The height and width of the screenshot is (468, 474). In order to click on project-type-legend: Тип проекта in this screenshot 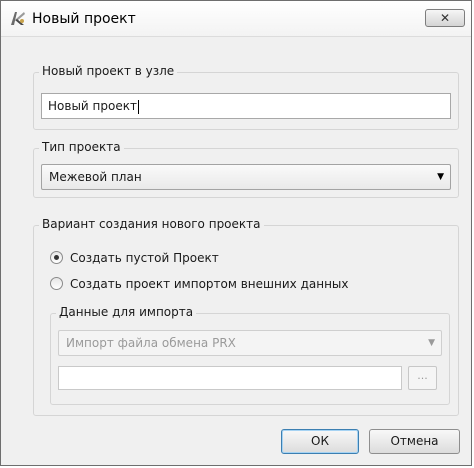, I will do `click(81, 147)`.